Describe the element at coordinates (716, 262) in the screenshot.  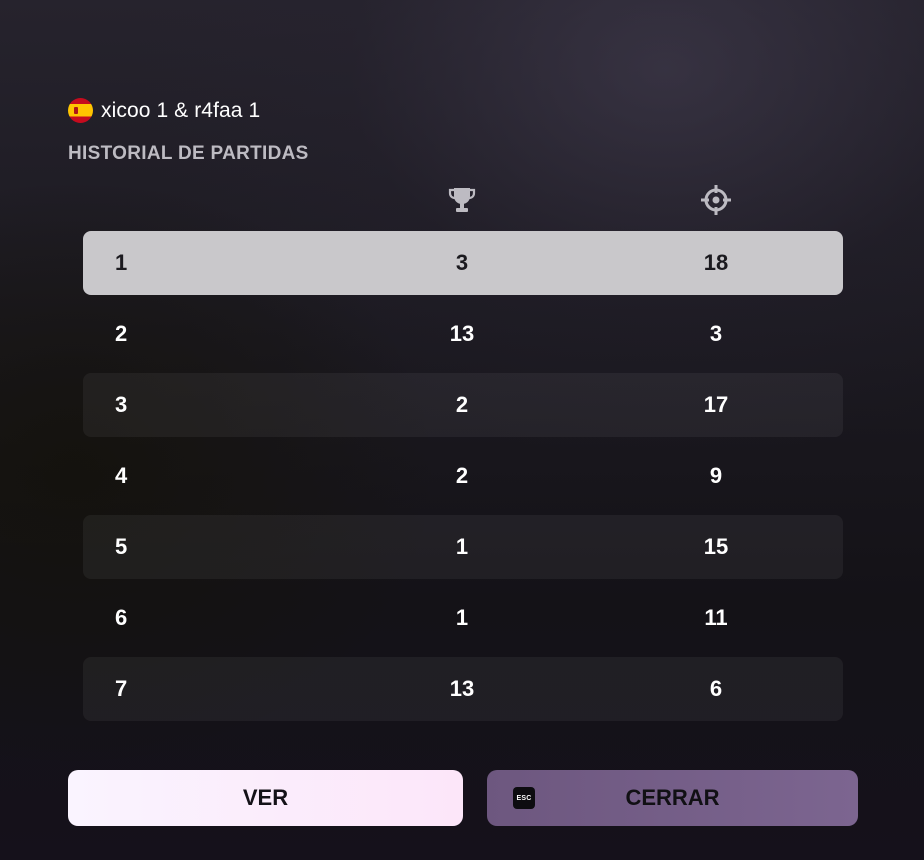
I see `kill-count: 18` at that location.